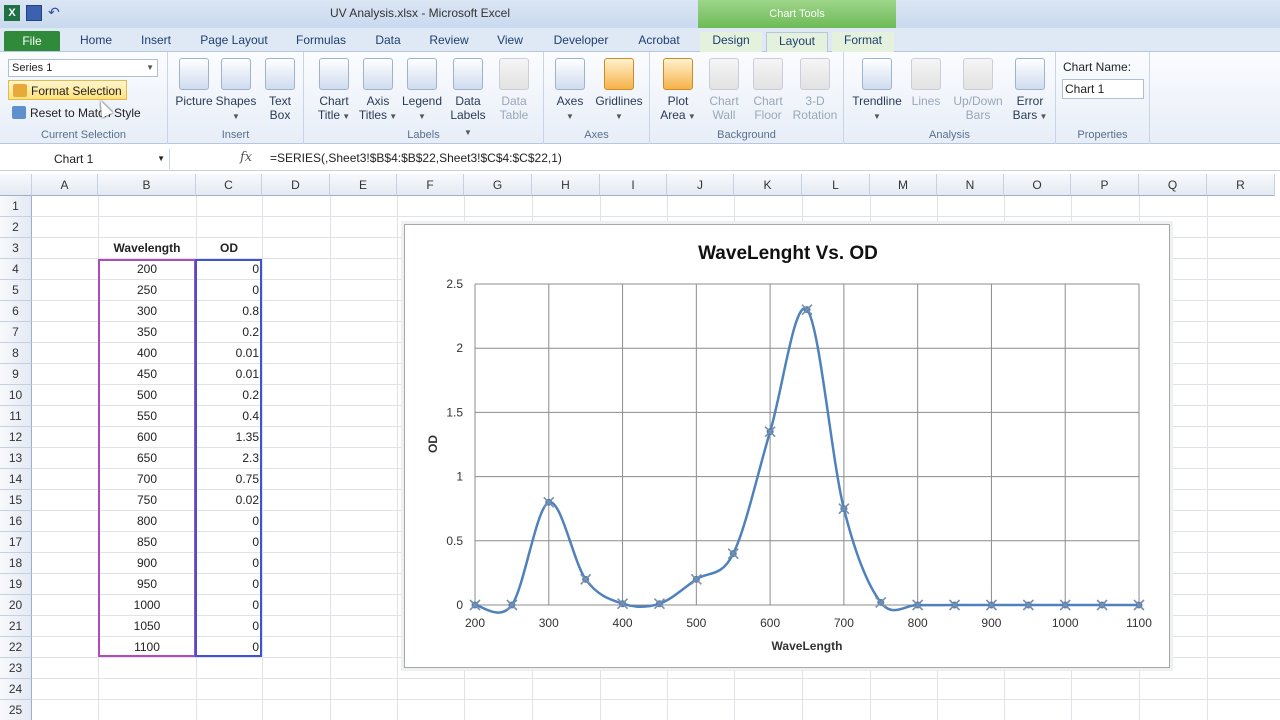 The height and width of the screenshot is (720, 1280). What do you see at coordinates (16, 395) in the screenshot?
I see `row-header-10: 10` at bounding box center [16, 395].